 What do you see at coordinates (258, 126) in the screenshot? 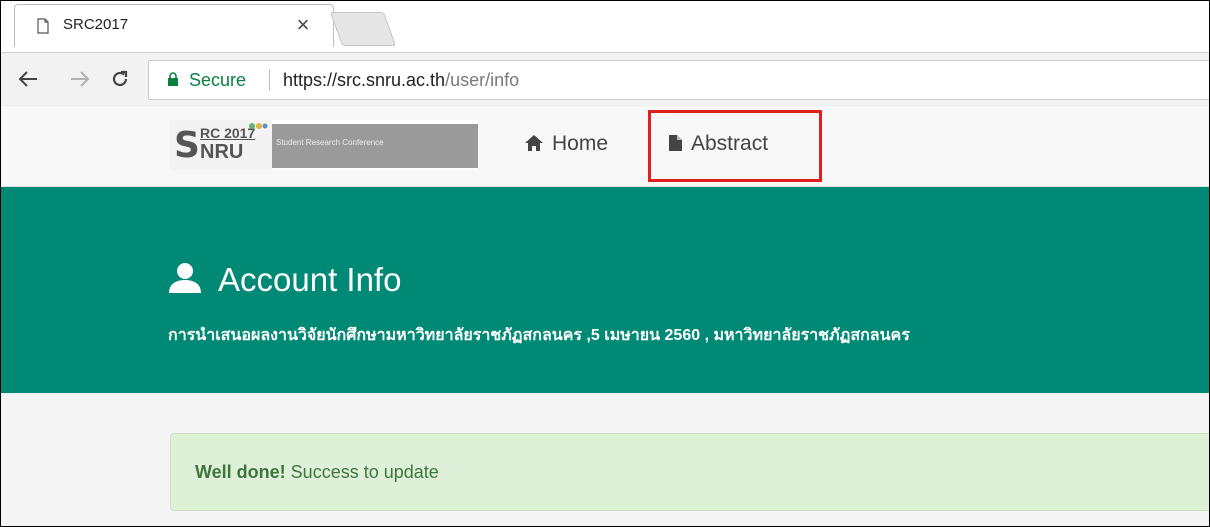
I see `logo-dots-icon` at bounding box center [258, 126].